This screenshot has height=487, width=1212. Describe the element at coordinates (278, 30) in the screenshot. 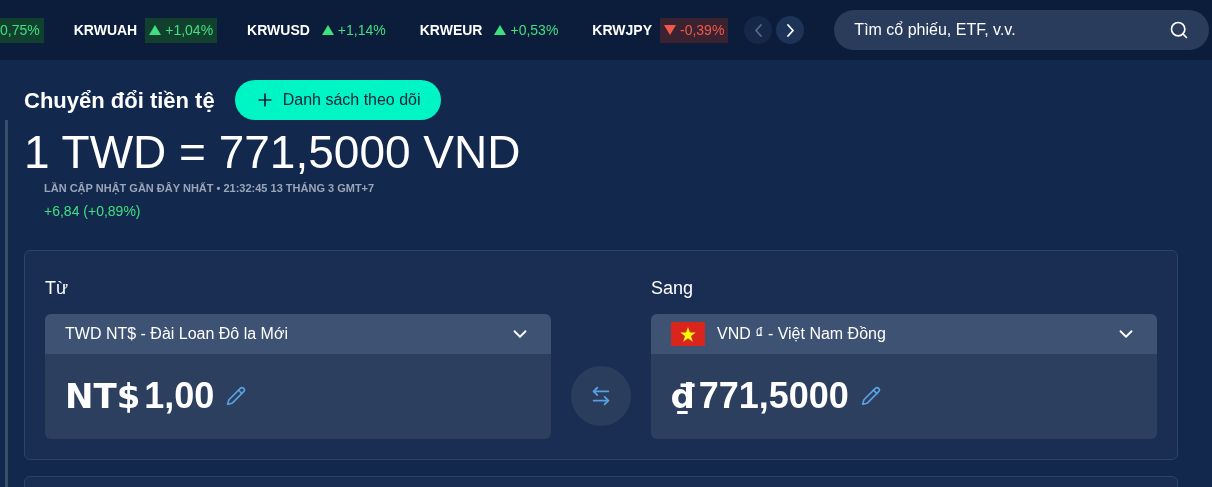

I see `ticker-symbol: KRWUSD` at that location.